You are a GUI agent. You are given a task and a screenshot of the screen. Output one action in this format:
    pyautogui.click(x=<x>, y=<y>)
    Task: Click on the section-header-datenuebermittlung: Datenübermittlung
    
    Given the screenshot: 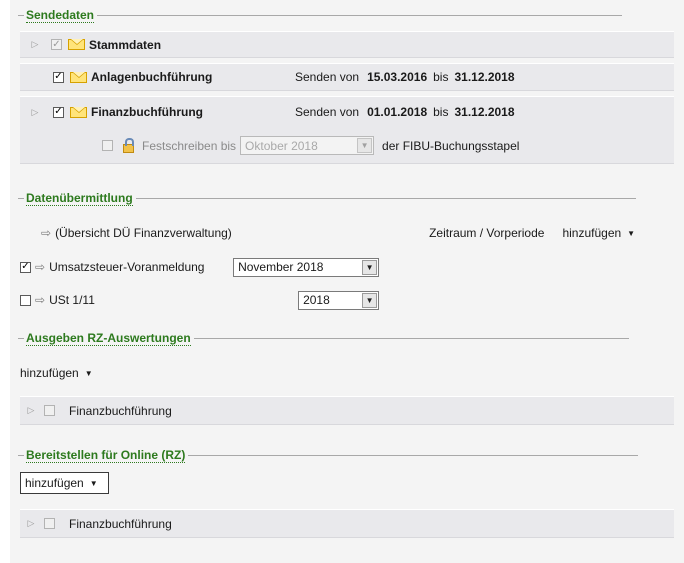 What is the action you would take?
    pyautogui.click(x=327, y=198)
    